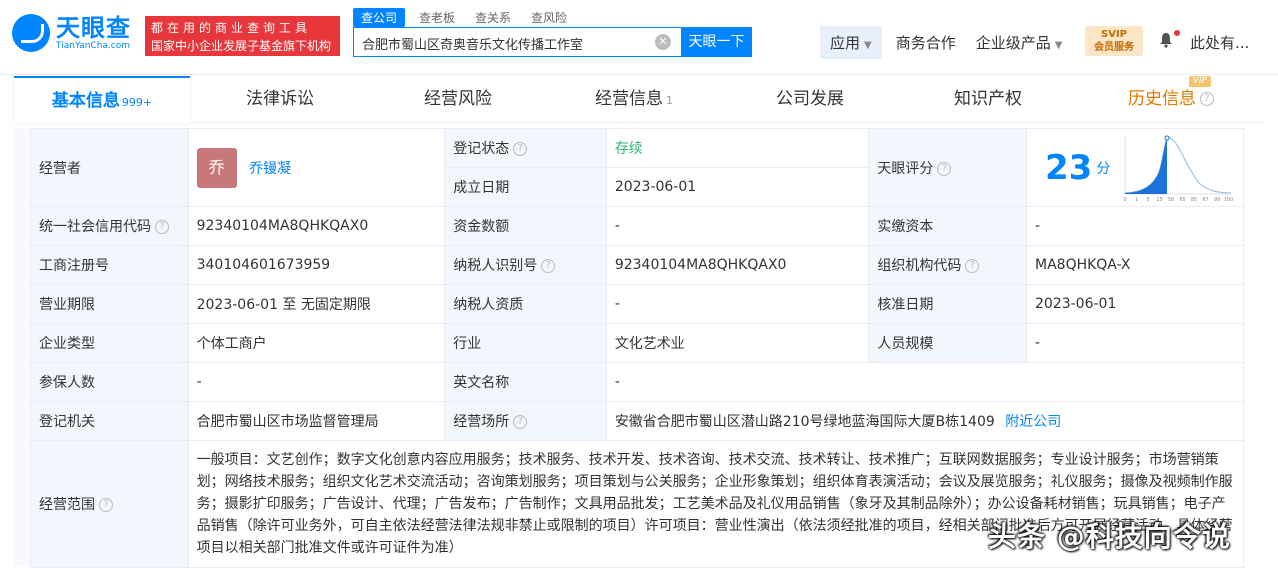 Image resolution: width=1278 pixels, height=568 pixels. What do you see at coordinates (109, 421) in the screenshot?
I see `authority-label: 登记机关` at bounding box center [109, 421].